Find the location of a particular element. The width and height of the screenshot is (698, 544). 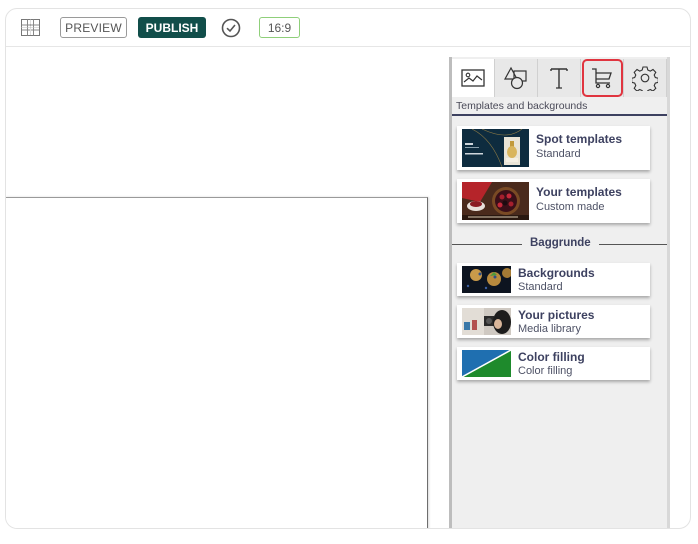

tab-shop is located at coordinates (602, 78).